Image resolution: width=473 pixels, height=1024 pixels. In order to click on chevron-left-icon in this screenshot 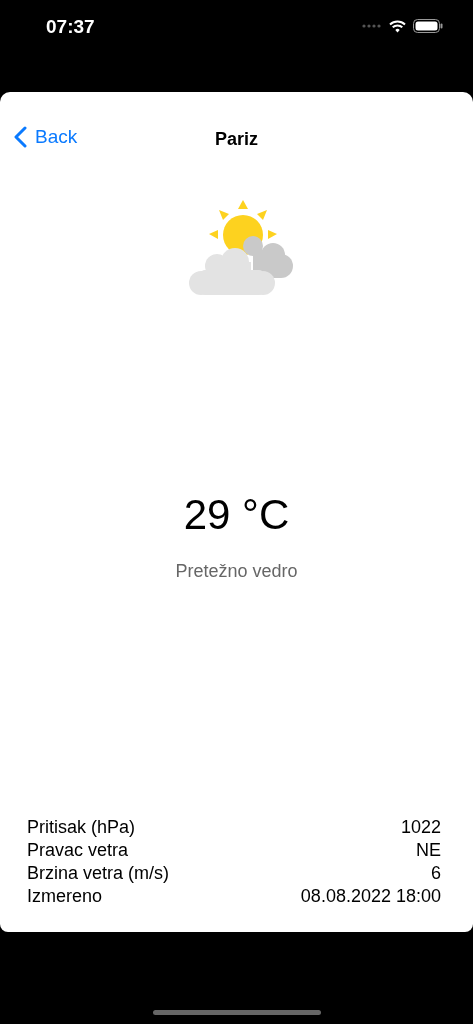, I will do `click(20, 137)`.